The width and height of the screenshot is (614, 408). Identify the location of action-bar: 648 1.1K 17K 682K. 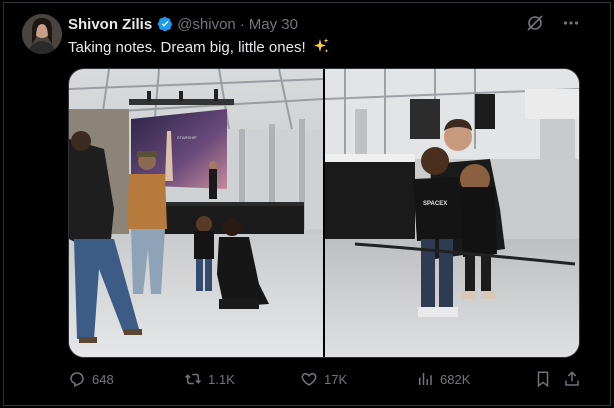
(324, 379).